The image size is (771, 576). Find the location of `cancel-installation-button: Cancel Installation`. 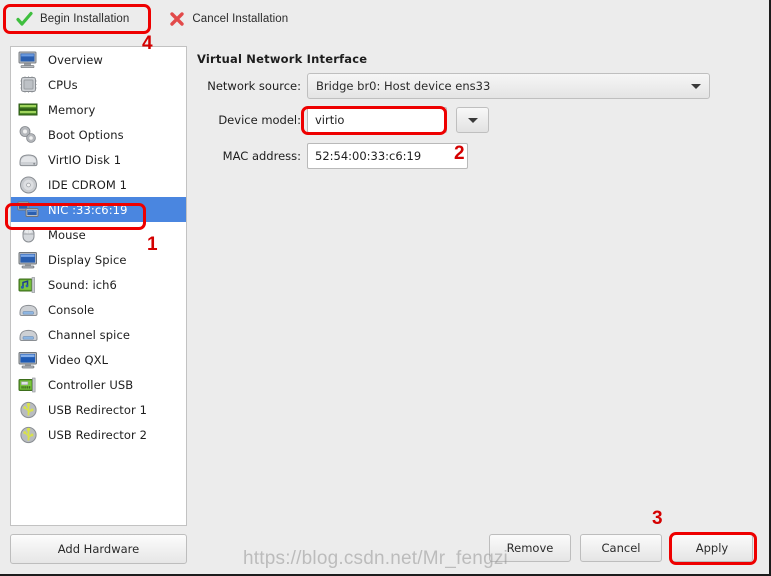

cancel-installation-button: Cancel Installation is located at coordinates (228, 19).